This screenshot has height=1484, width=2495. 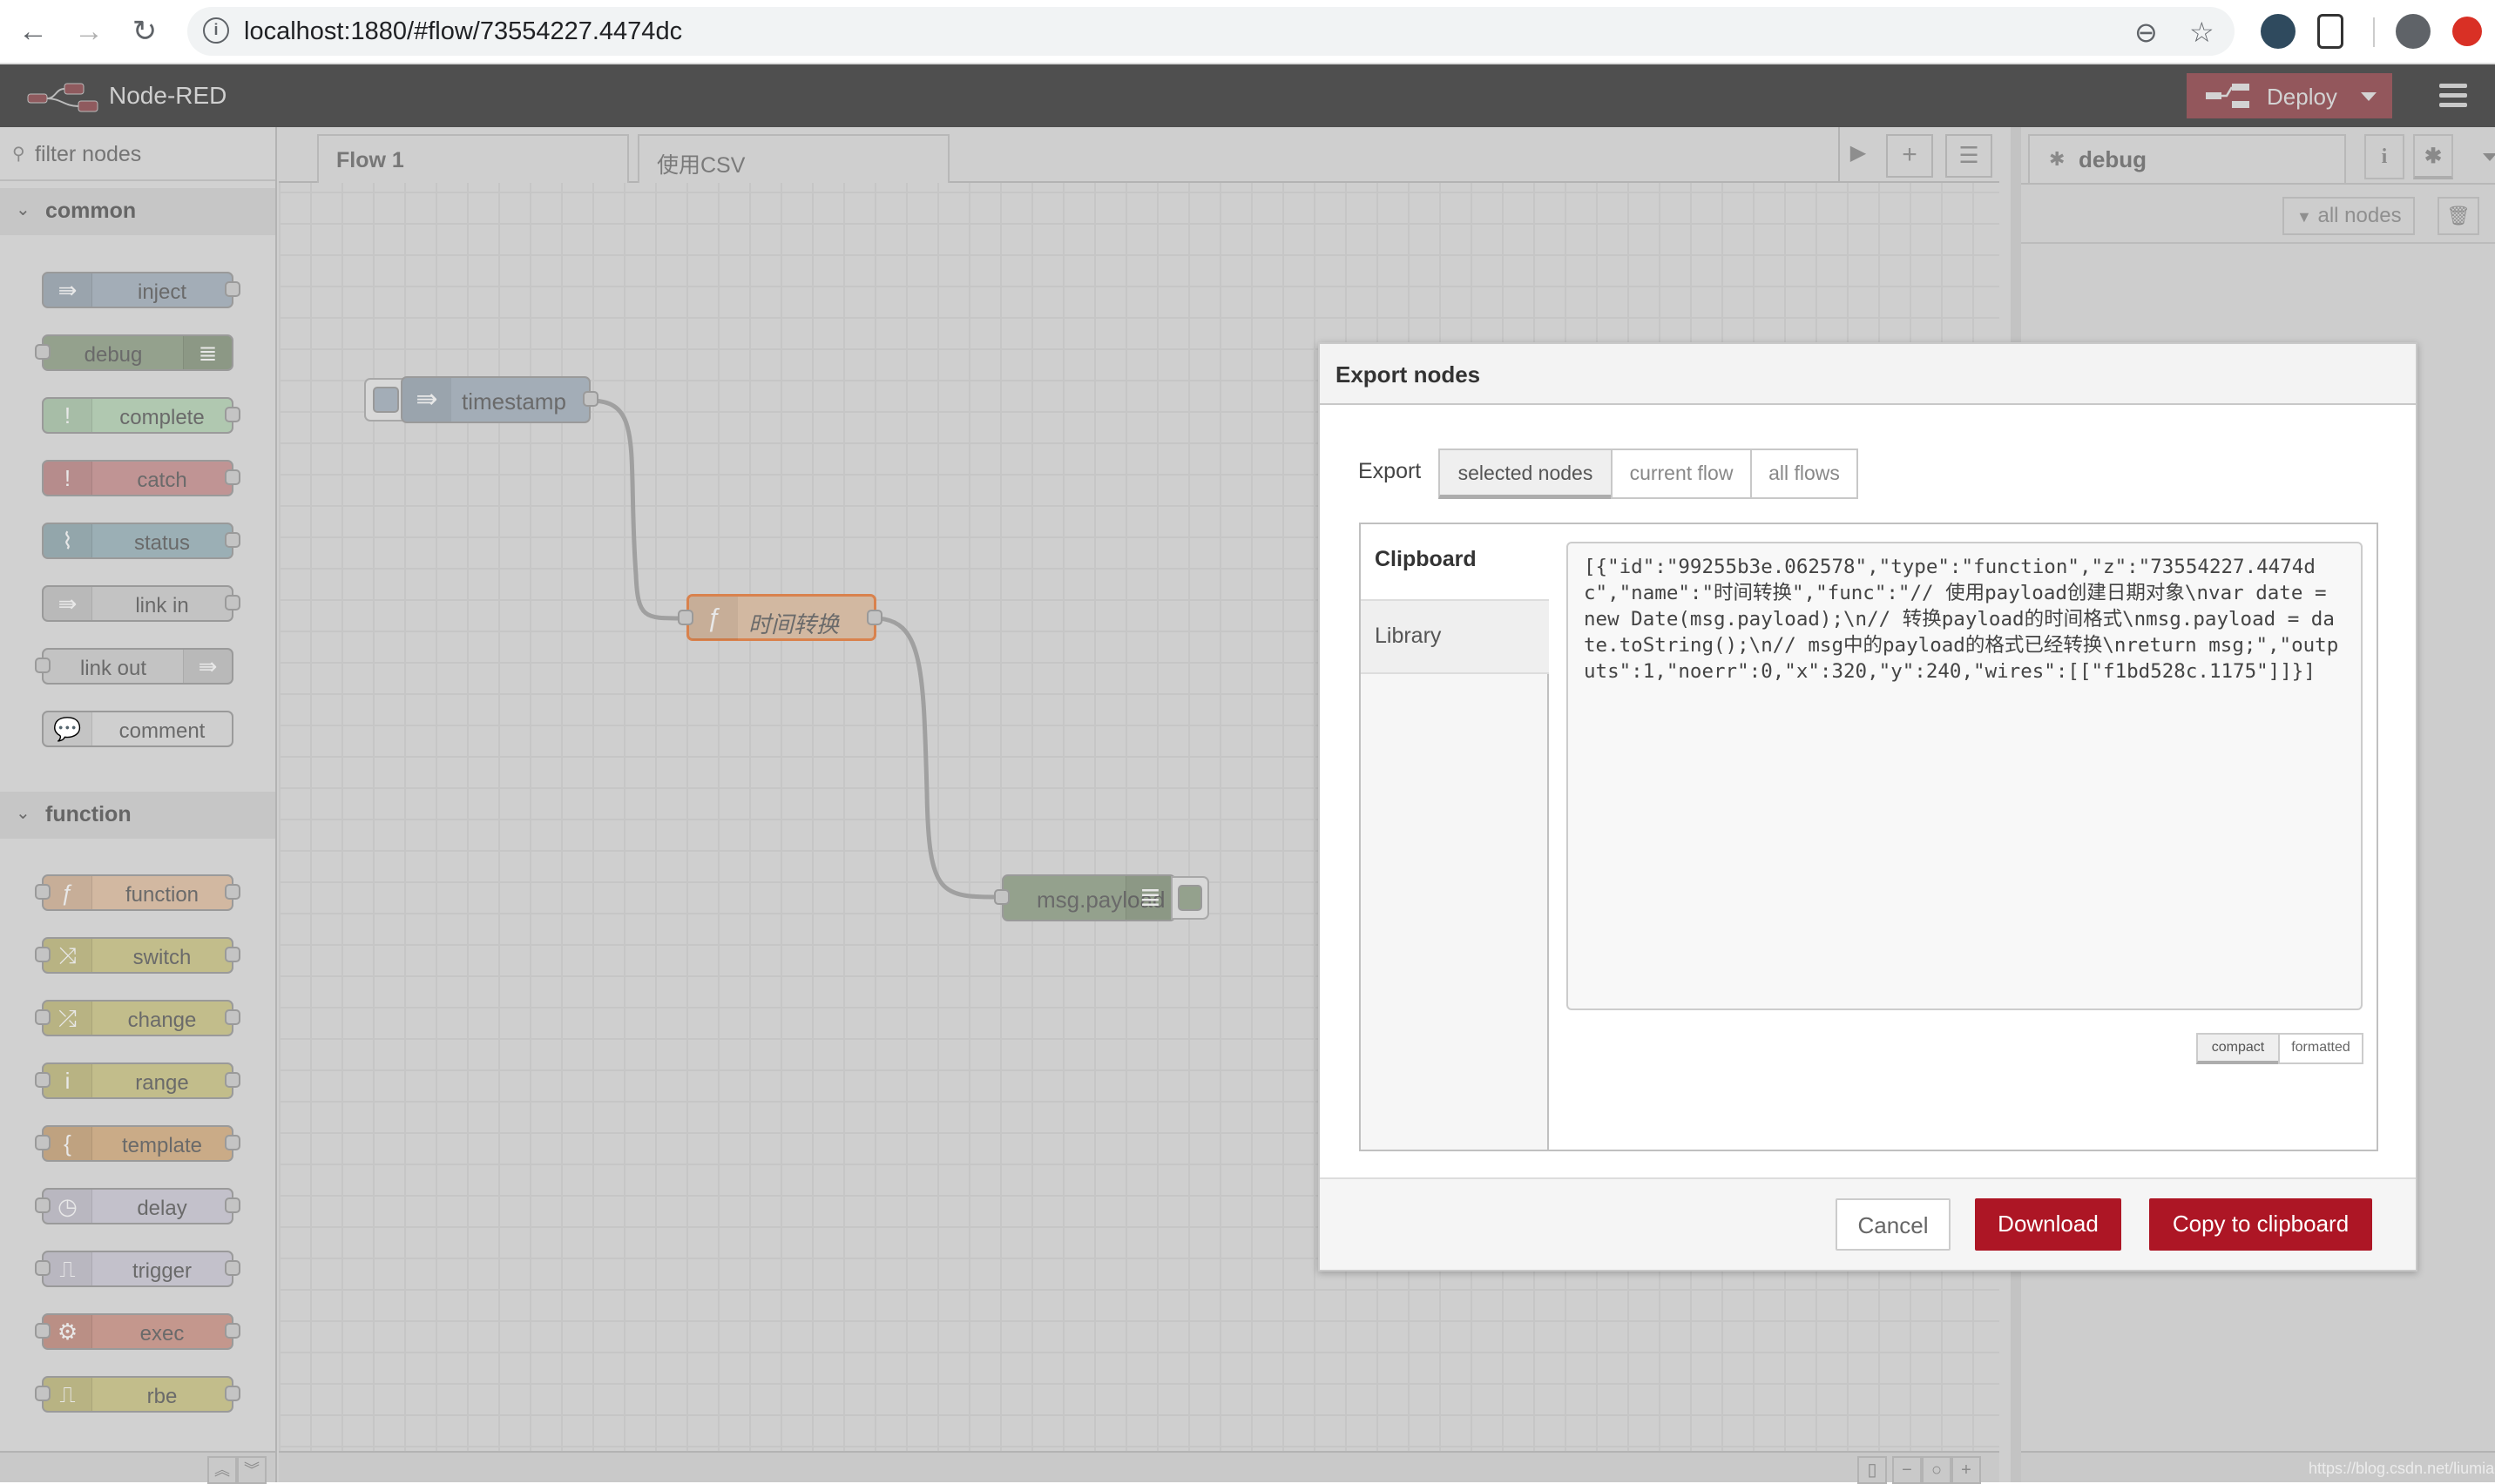 What do you see at coordinates (1858, 156) in the screenshot?
I see `scroll-tabs-right-icon: ▶` at bounding box center [1858, 156].